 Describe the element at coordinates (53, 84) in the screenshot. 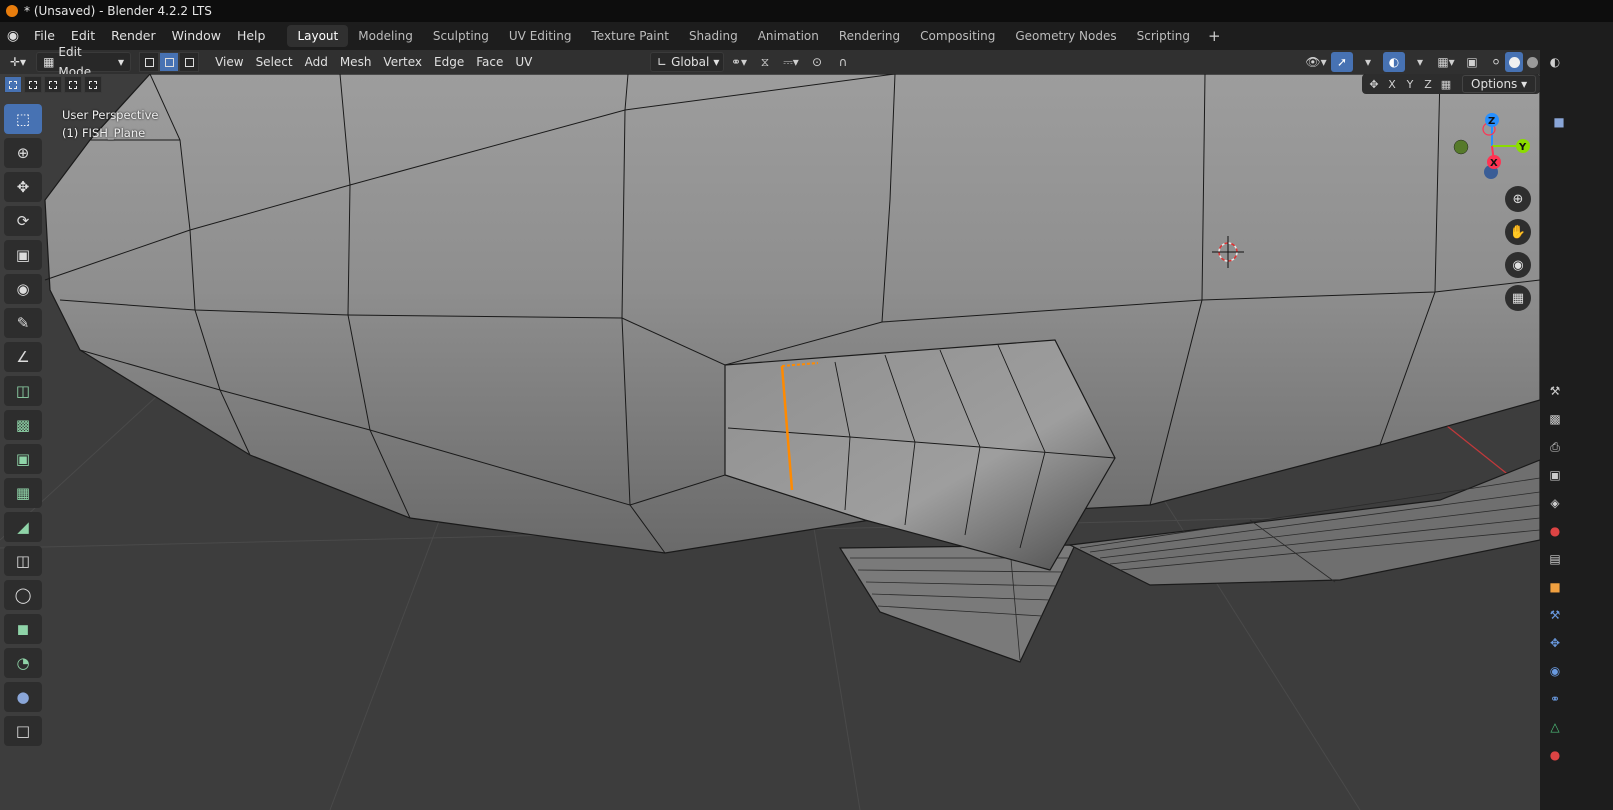

I see `select-subtract-button` at that location.